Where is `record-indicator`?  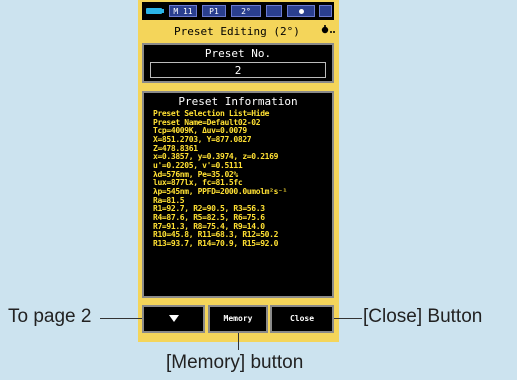
record-indicator is located at coordinates (301, 11).